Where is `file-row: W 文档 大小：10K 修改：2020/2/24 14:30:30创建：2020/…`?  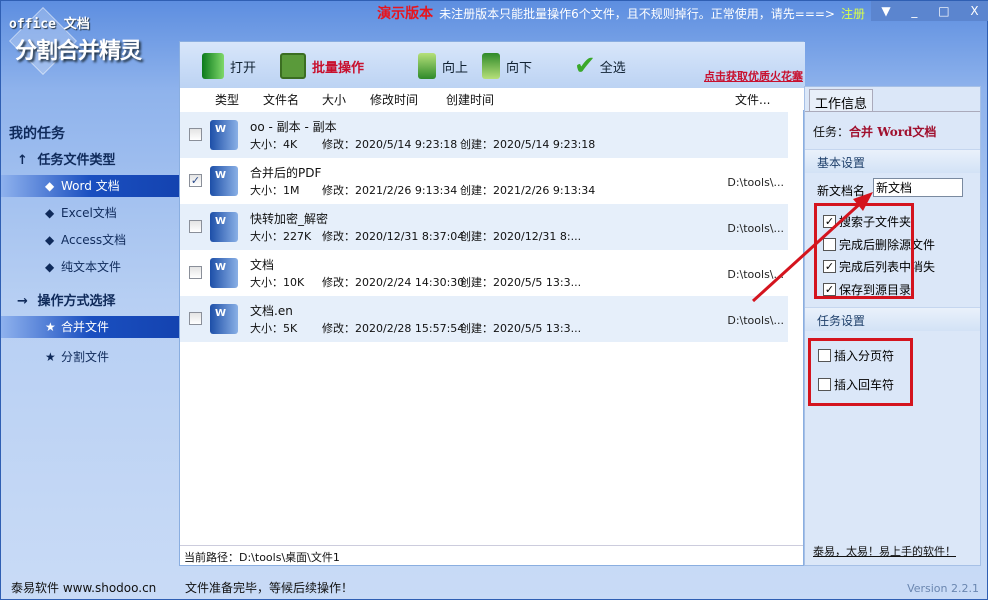 file-row: W 文档 大小：10K 修改：2020/2/24 14:30:30创建：2020/… is located at coordinates (484, 273).